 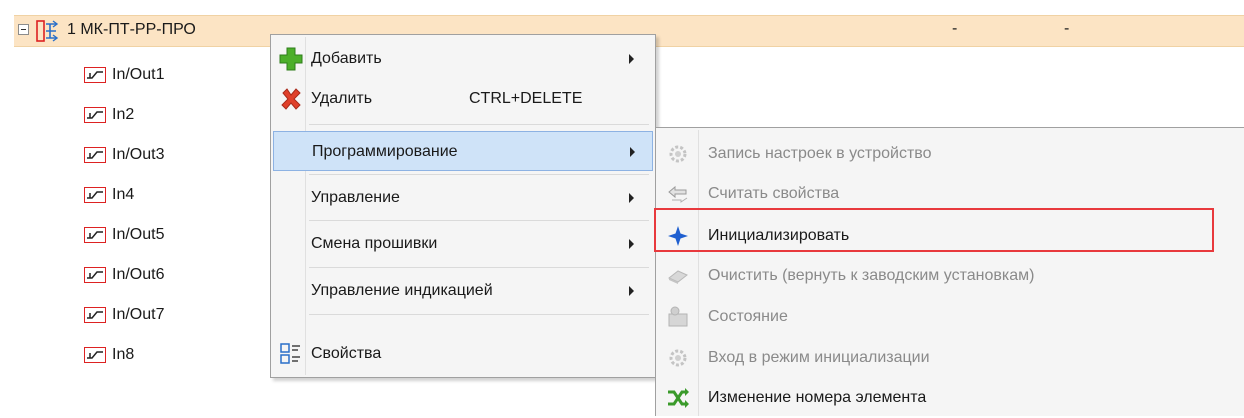 What do you see at coordinates (950, 397) in the screenshot?
I see `submenu-item-change-number: Изменение номера элемента` at bounding box center [950, 397].